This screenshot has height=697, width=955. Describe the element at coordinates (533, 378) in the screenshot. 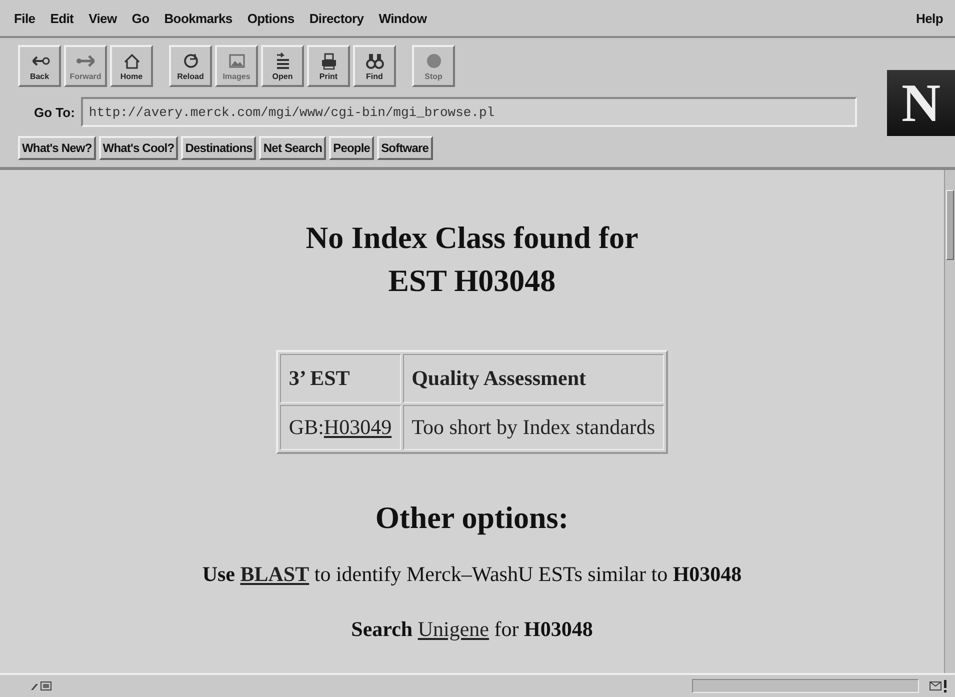

I see `column-header: Quality Assessment` at that location.